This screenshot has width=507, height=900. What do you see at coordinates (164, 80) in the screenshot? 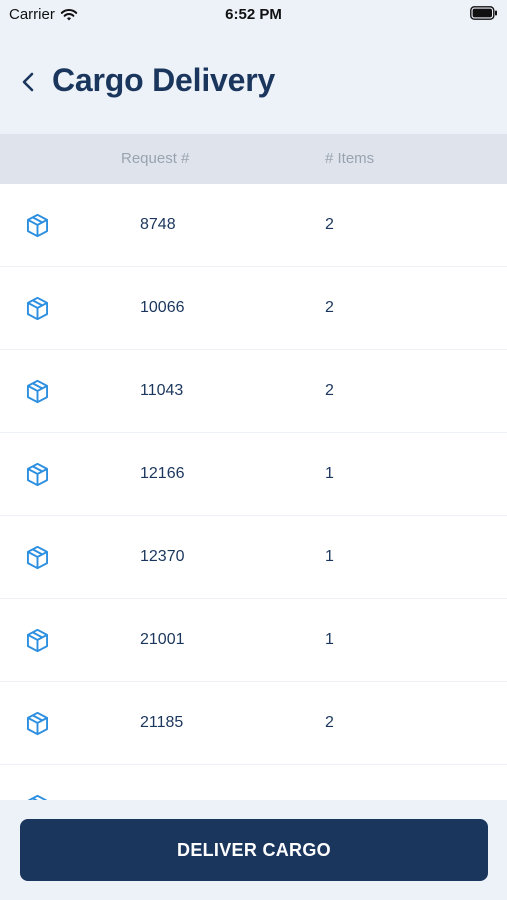
I see `page-title: Cargo Delivery` at bounding box center [164, 80].